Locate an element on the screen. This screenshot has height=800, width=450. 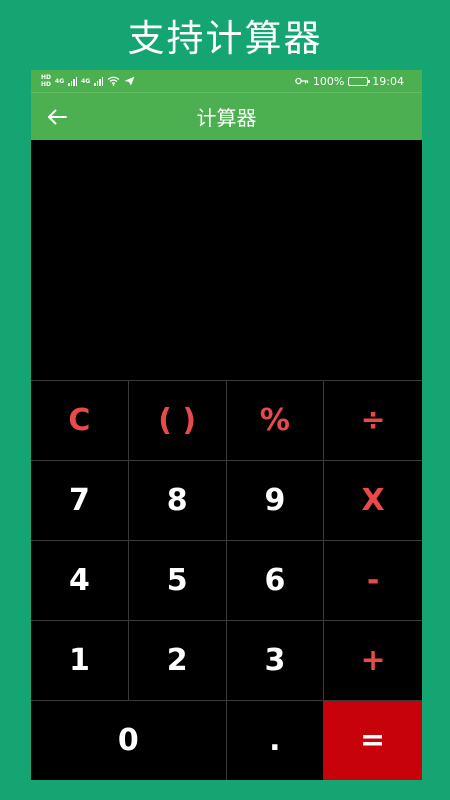
hd-indicator: HD HD is located at coordinates (46, 81).